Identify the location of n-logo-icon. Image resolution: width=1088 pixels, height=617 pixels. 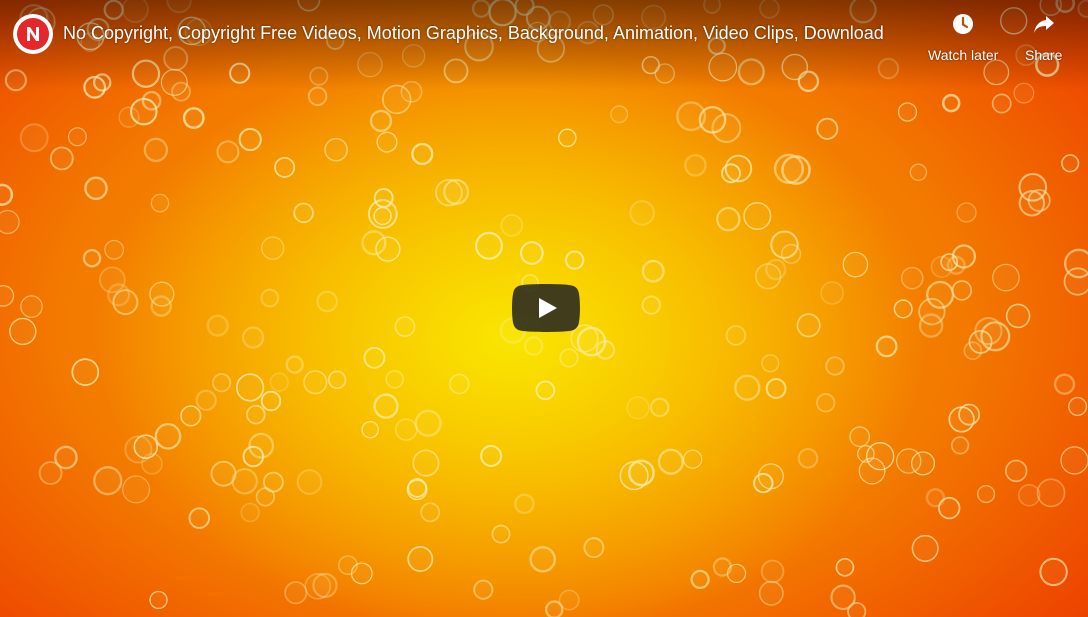
(33, 34).